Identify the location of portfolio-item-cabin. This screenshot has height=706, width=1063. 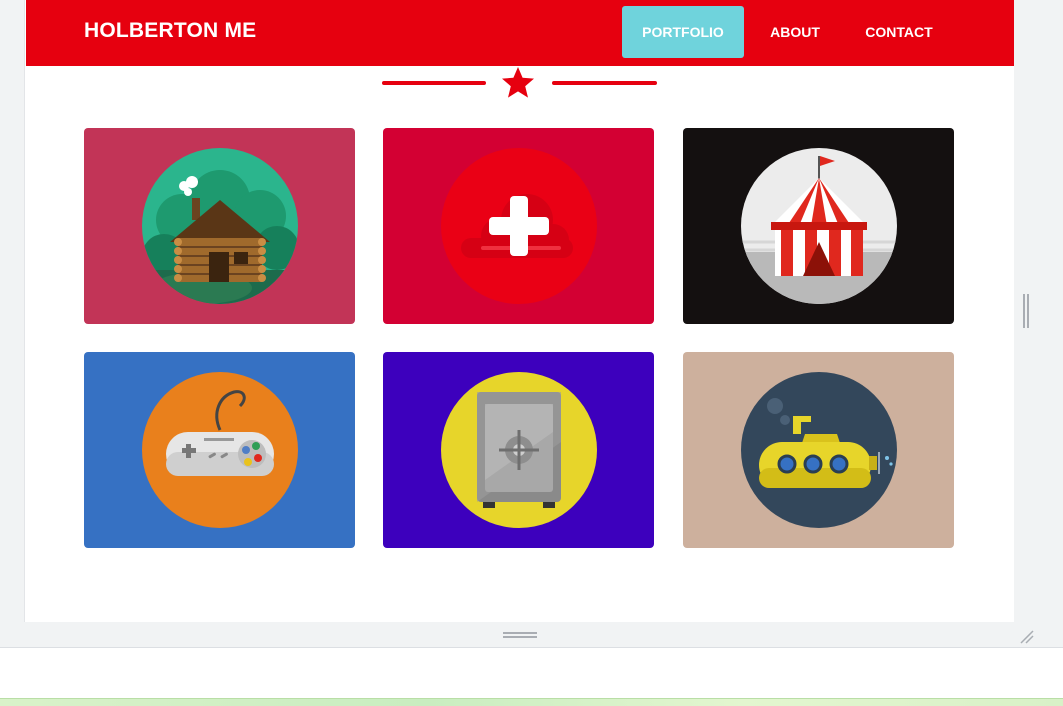
(219, 226).